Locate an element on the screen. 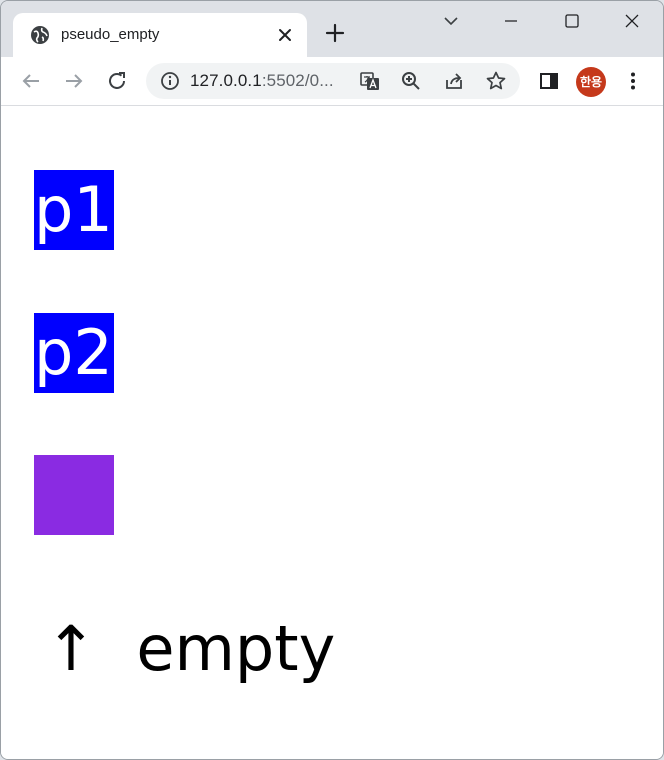 The height and width of the screenshot is (760, 664). empty-paragraph is located at coordinates (74, 495).